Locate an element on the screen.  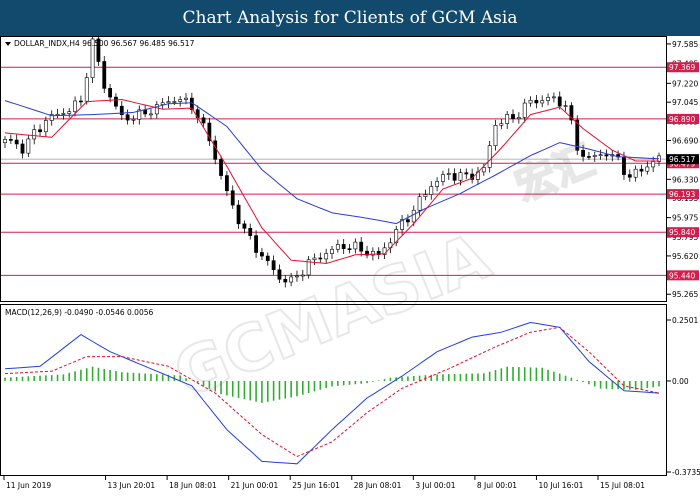
price-axis-label: 95.975 is located at coordinates (685, 218).